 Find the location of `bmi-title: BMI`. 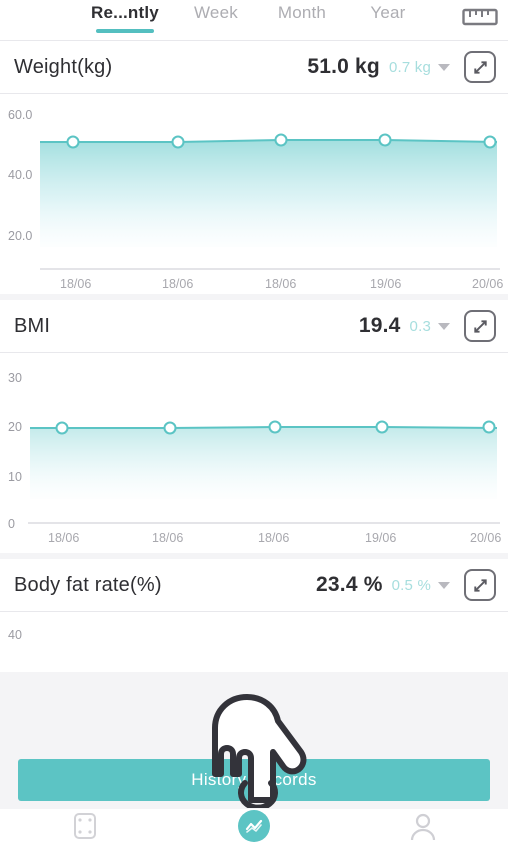

bmi-title: BMI is located at coordinates (32, 325).